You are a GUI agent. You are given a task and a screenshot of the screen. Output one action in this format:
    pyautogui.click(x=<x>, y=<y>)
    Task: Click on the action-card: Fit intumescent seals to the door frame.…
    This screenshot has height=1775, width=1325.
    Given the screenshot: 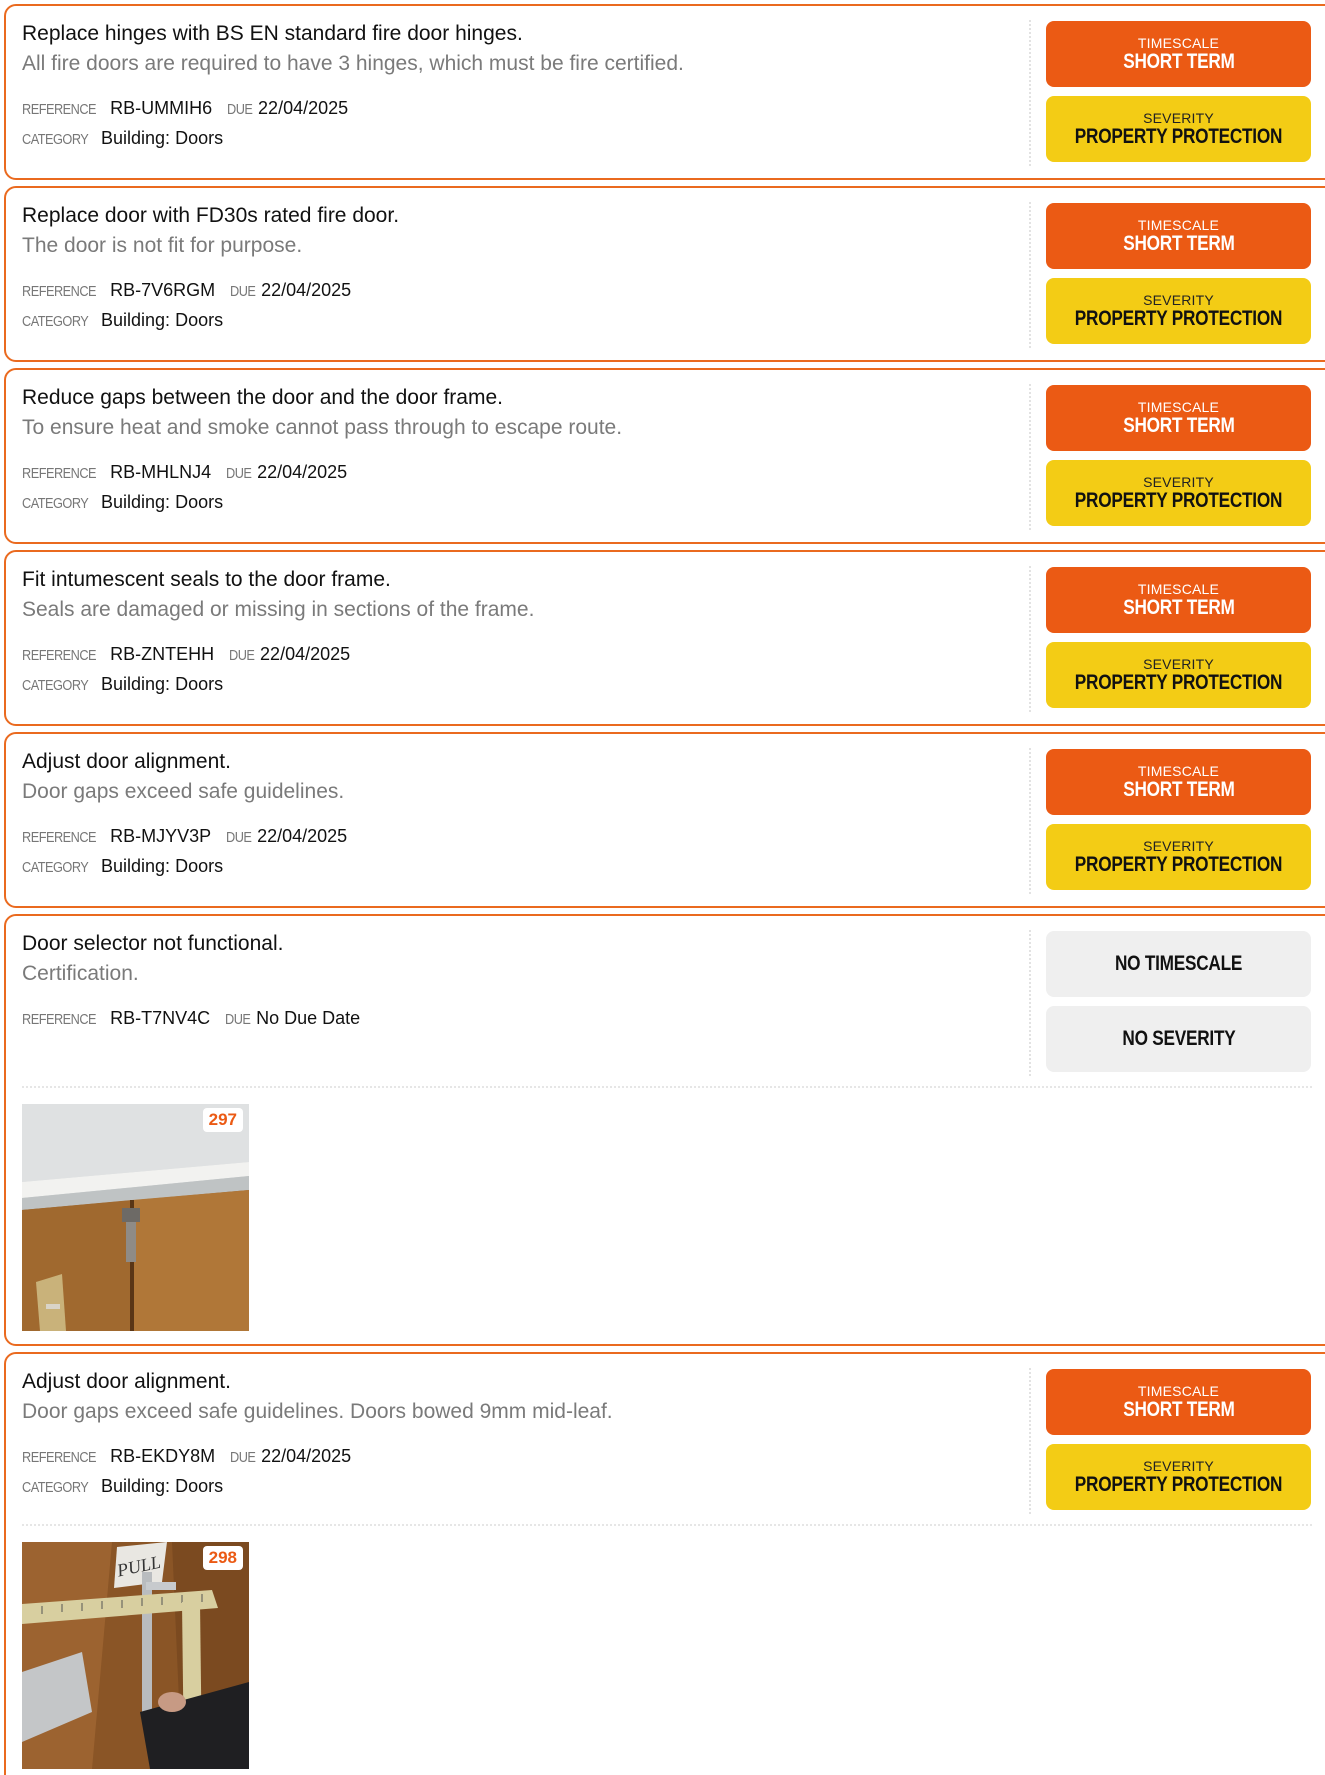 What is the action you would take?
    pyautogui.click(x=664, y=638)
    